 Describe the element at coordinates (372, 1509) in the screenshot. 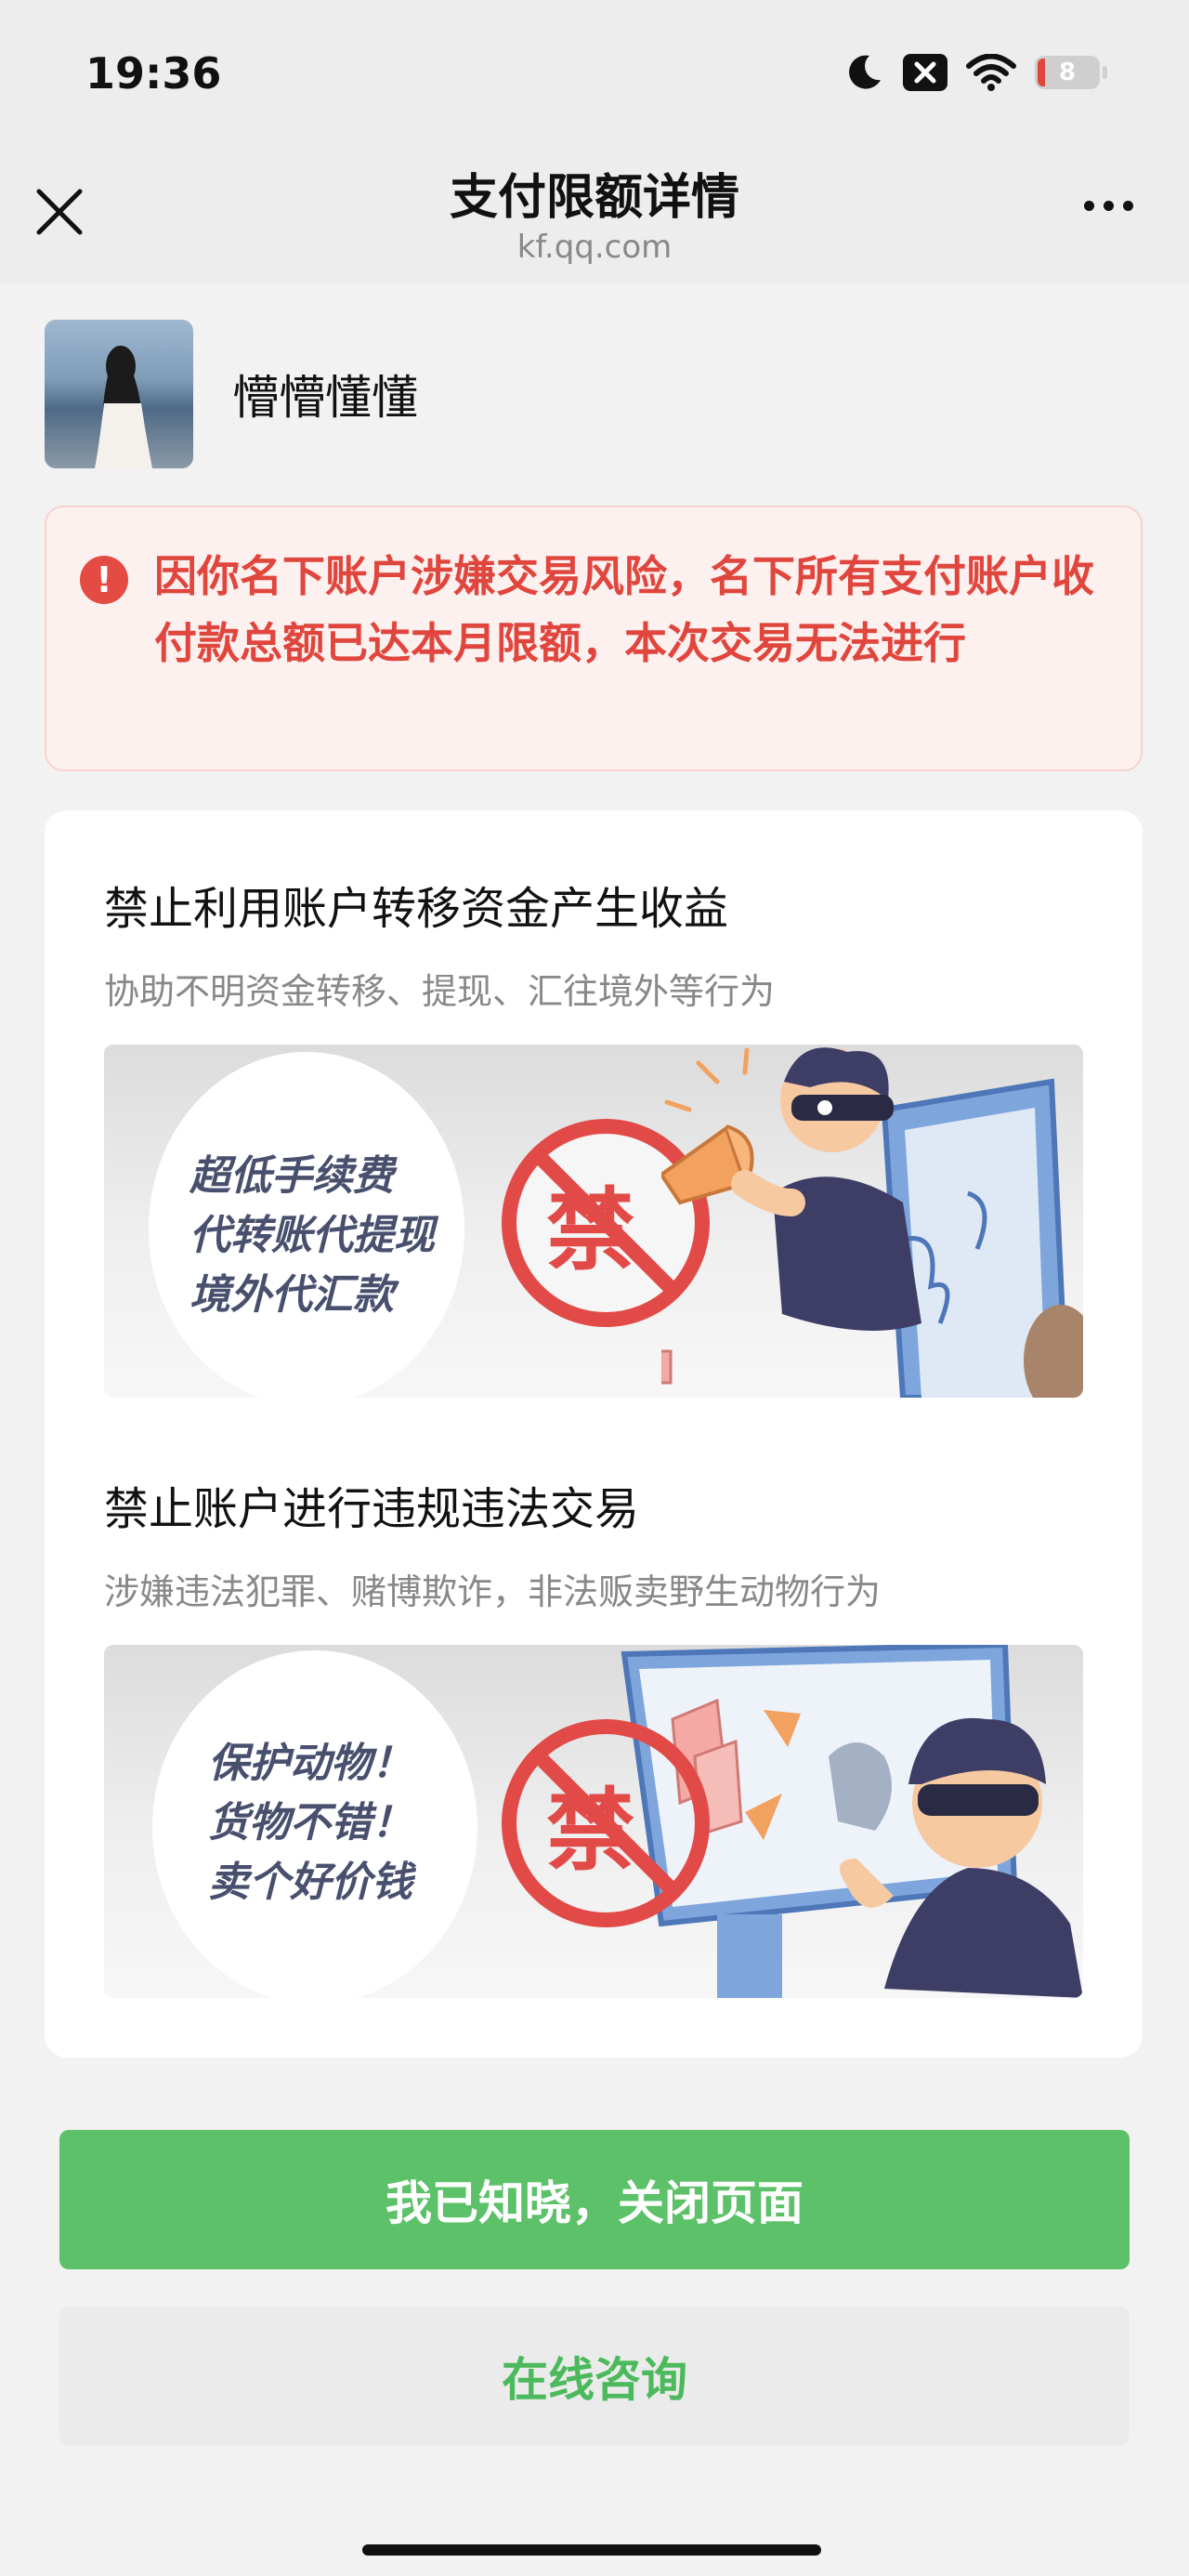

I see `section-title: 禁止账户进行违规违法交易` at that location.